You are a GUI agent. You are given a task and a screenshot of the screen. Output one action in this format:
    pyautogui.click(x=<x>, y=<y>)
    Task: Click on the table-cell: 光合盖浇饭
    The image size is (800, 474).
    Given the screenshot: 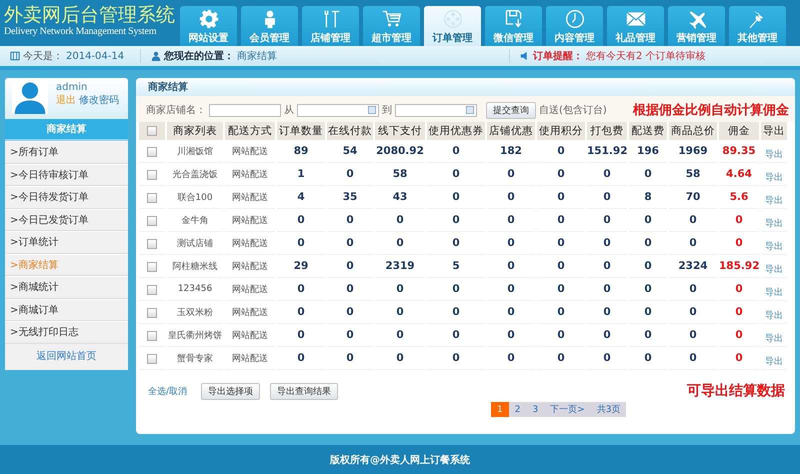 What is the action you would take?
    pyautogui.click(x=195, y=174)
    